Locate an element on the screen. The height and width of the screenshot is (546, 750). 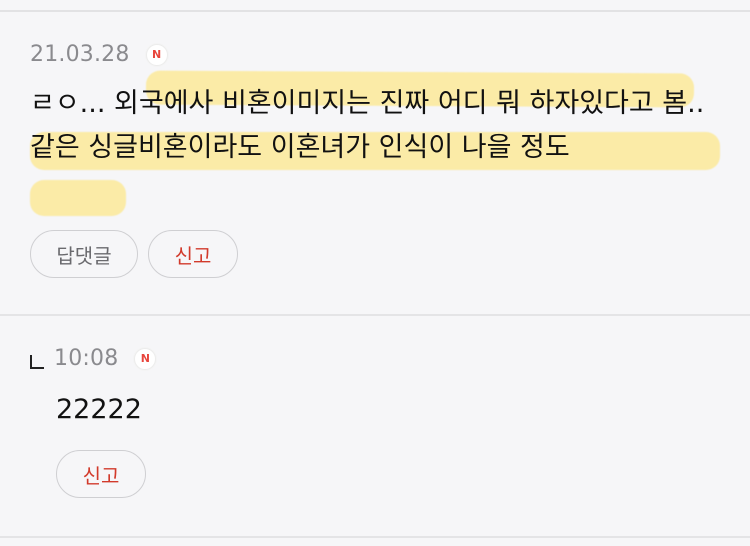
reply-meta: 10:08 N is located at coordinates (93, 358).